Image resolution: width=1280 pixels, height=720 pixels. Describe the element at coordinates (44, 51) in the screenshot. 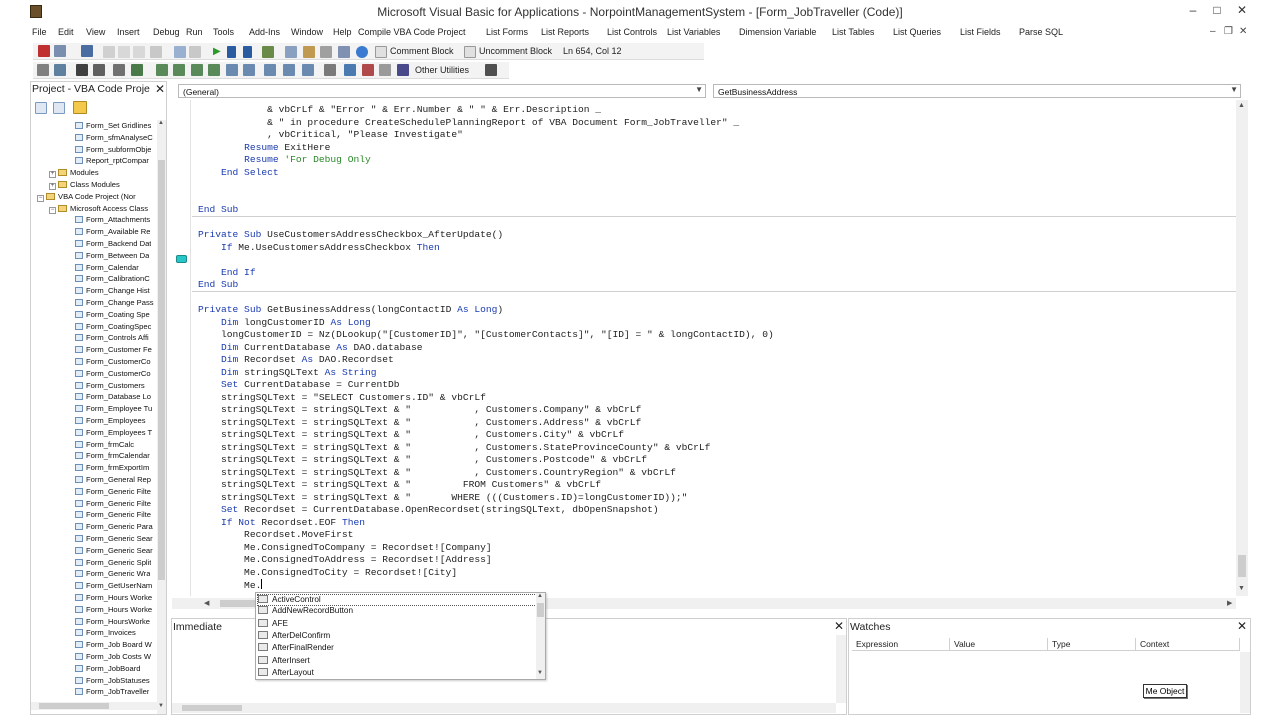

I see `access-view-icon` at that location.